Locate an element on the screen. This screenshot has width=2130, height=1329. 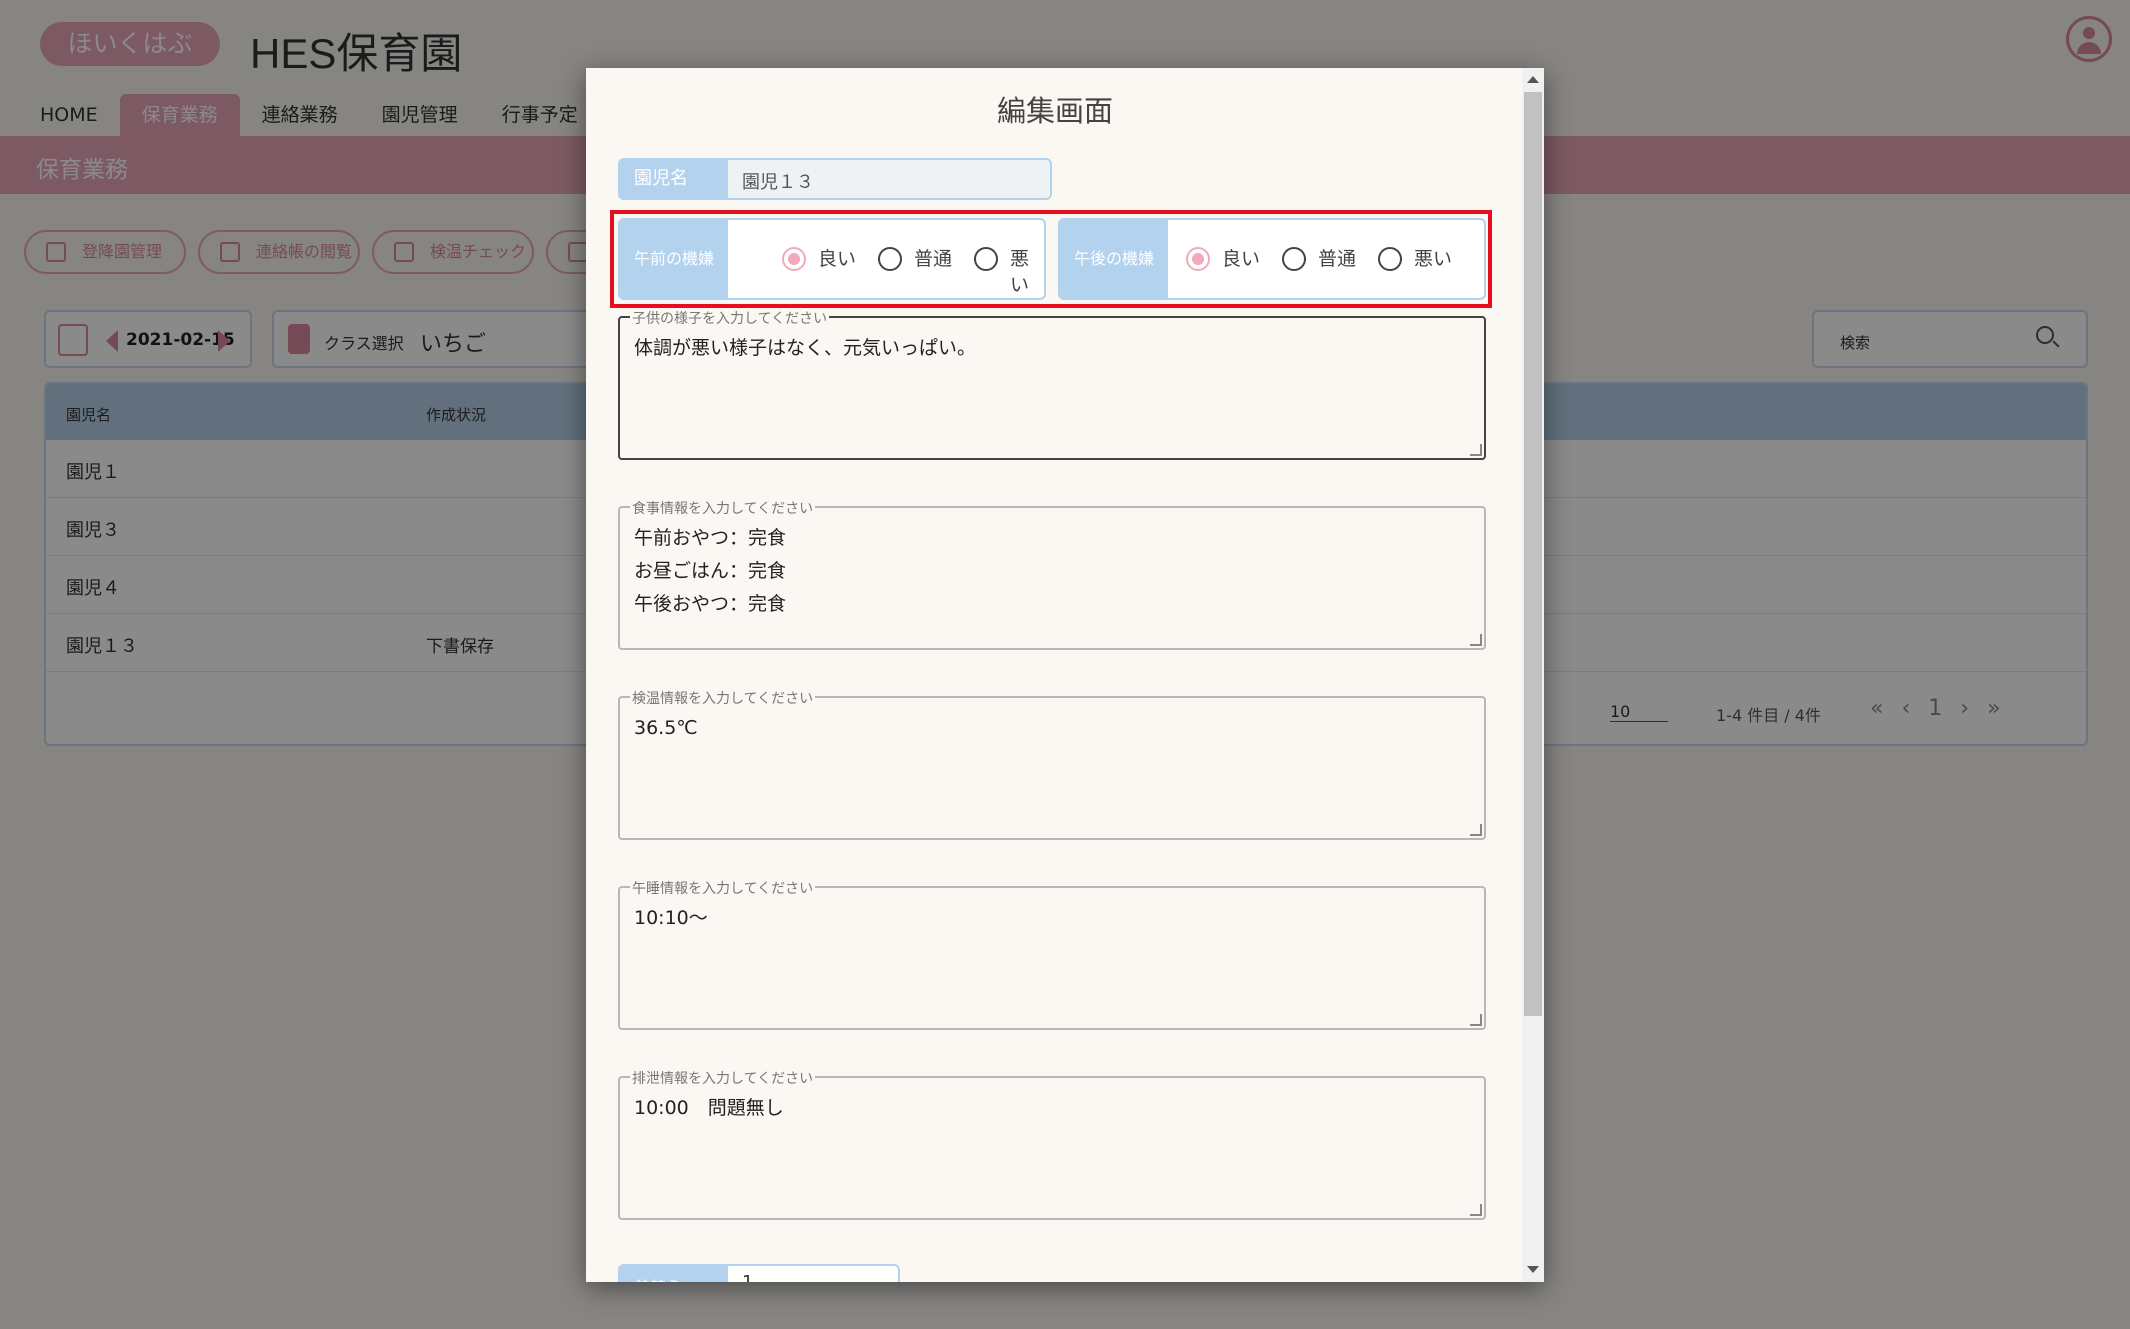
scroll-thumb is located at coordinates (1533, 554).